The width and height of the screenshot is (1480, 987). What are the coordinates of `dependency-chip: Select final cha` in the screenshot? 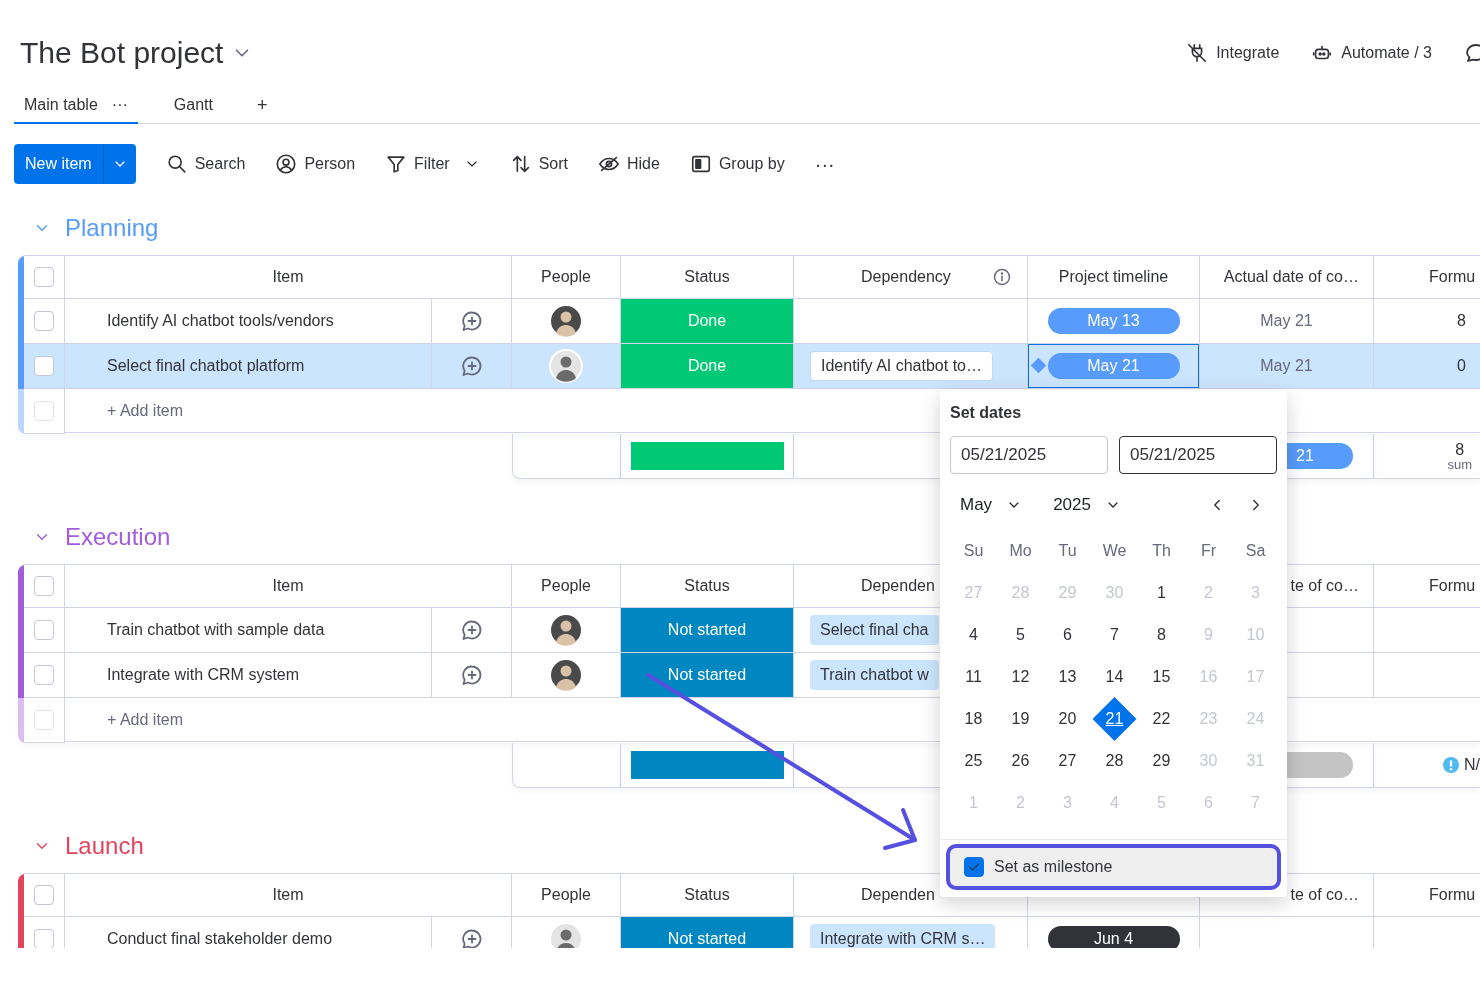 It's located at (874, 630).